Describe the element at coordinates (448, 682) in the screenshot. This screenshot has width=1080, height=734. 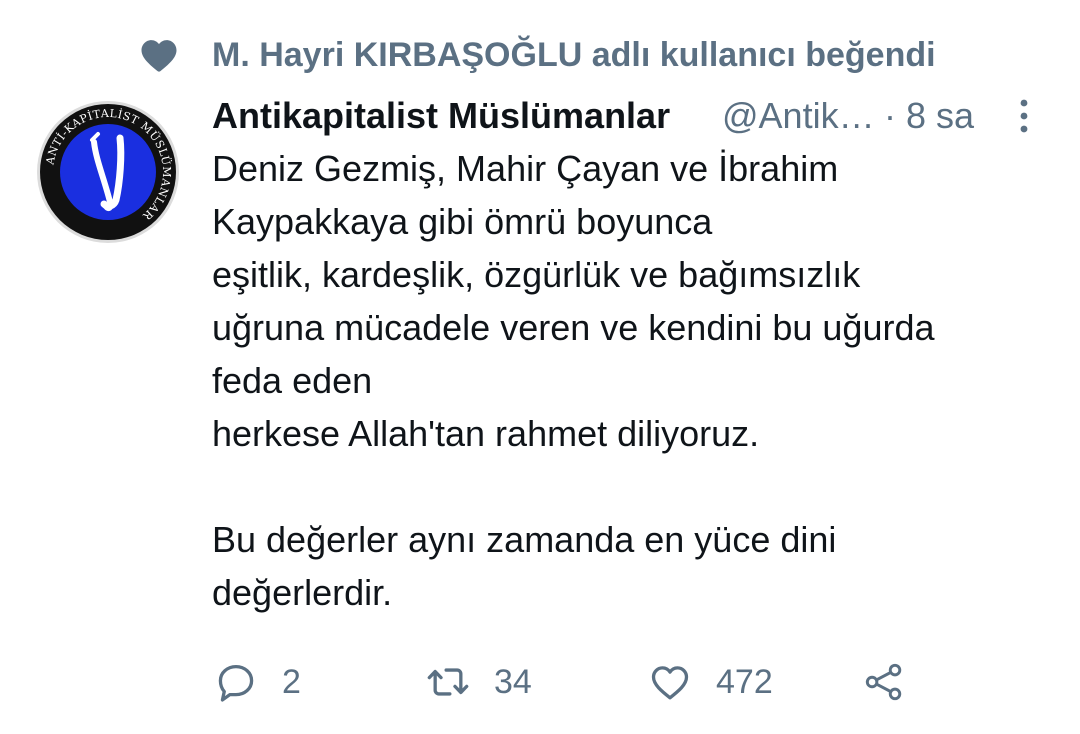
I see `retweet-icon` at that location.